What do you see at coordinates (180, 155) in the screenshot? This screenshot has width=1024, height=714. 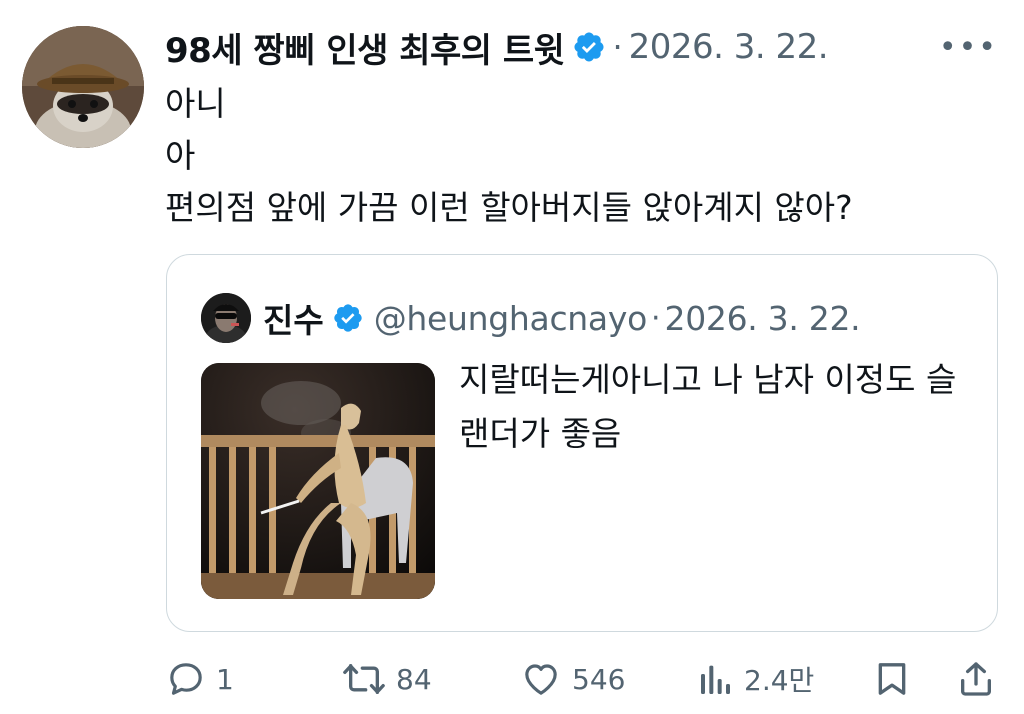 I see `tweet-line: 아` at bounding box center [180, 155].